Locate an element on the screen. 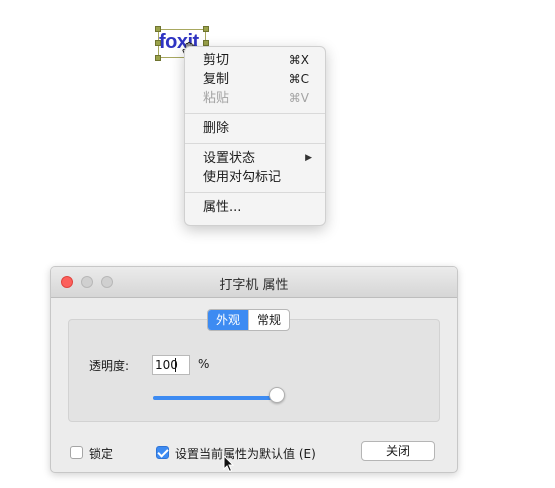  menu-item-mark-checked: 使用对勾标记 is located at coordinates (255, 177).